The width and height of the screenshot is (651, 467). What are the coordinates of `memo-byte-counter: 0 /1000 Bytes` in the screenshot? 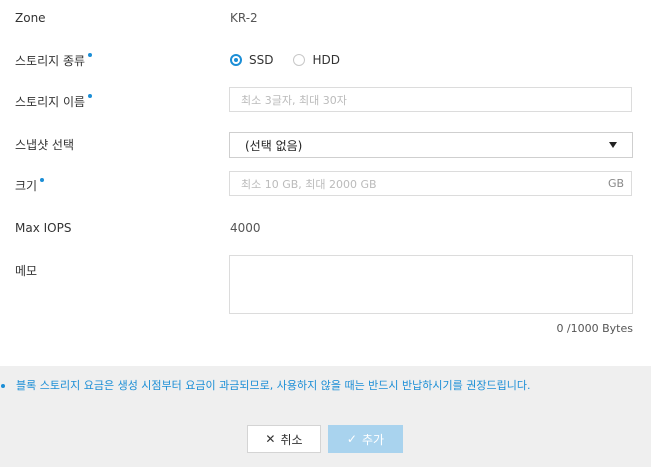 It's located at (594, 328).